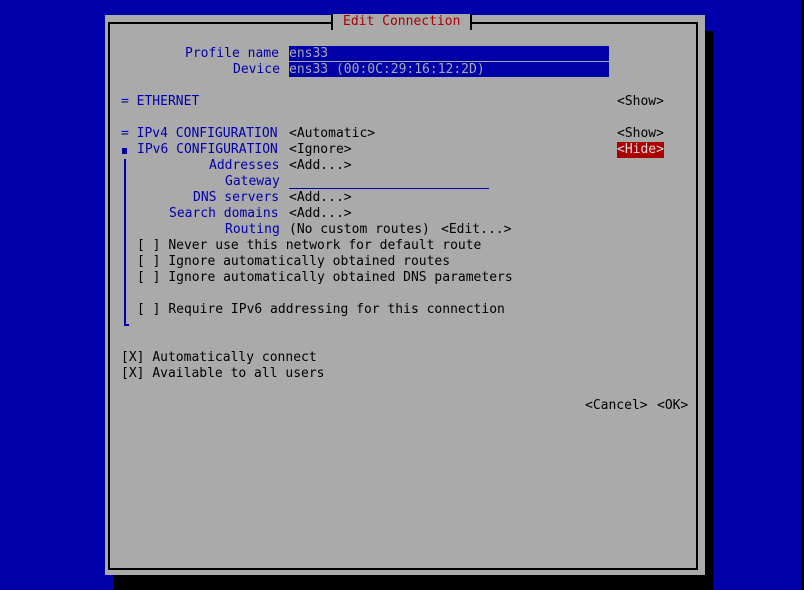 Image resolution: width=804 pixels, height=590 pixels. Describe the element at coordinates (709, 310) in the screenshot. I see `dialog-shadow-right` at that location.